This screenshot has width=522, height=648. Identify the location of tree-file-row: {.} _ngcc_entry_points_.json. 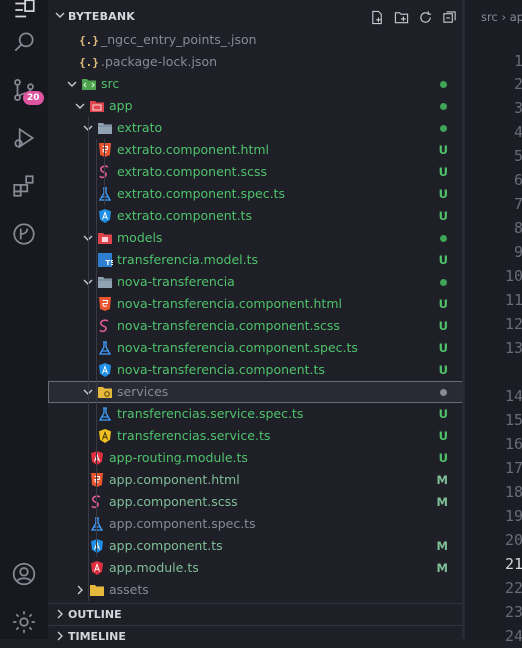
(256, 40).